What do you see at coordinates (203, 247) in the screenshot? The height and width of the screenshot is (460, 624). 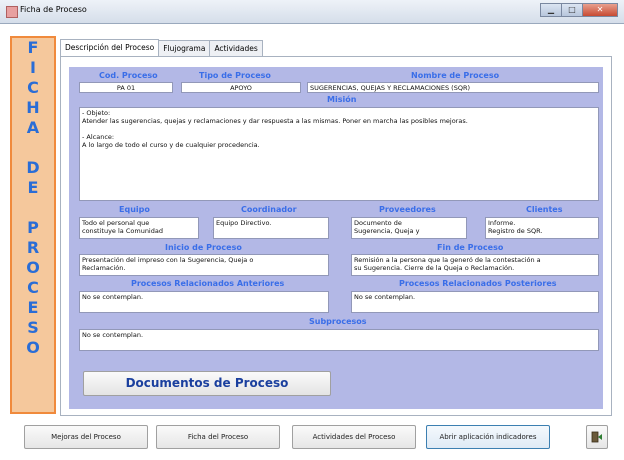 I see `inicio-proceso-label: Inicio de Proceso` at bounding box center [203, 247].